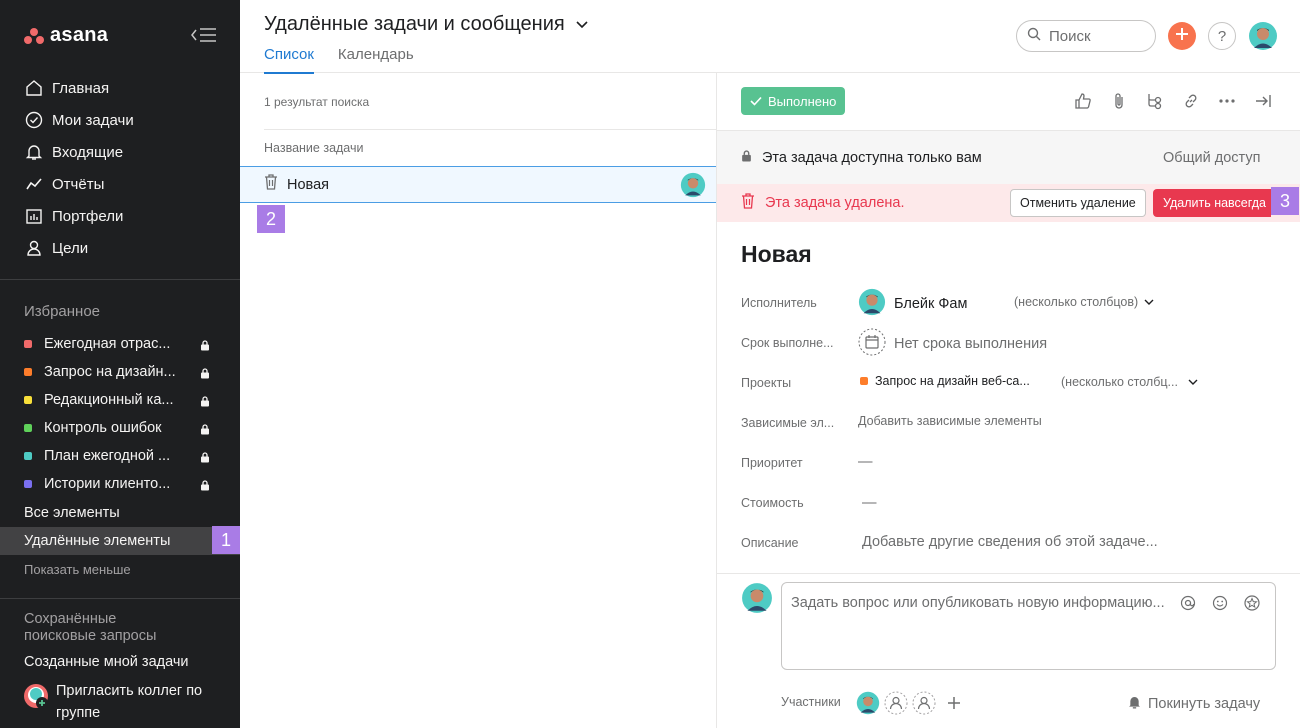 The width and height of the screenshot is (1300, 728). What do you see at coordinates (34, 248) in the screenshot?
I see `person-icon` at bounding box center [34, 248].